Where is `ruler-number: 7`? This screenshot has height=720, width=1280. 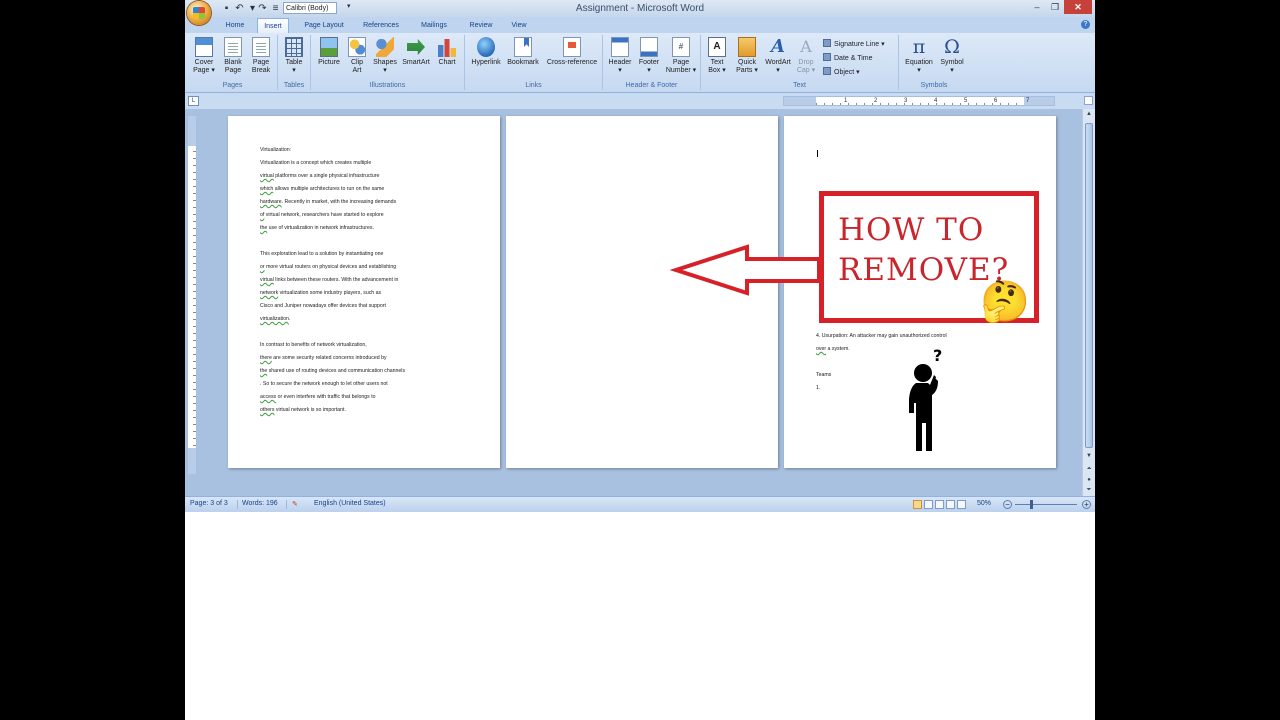
ruler-number: 7 is located at coordinates (1028, 101).